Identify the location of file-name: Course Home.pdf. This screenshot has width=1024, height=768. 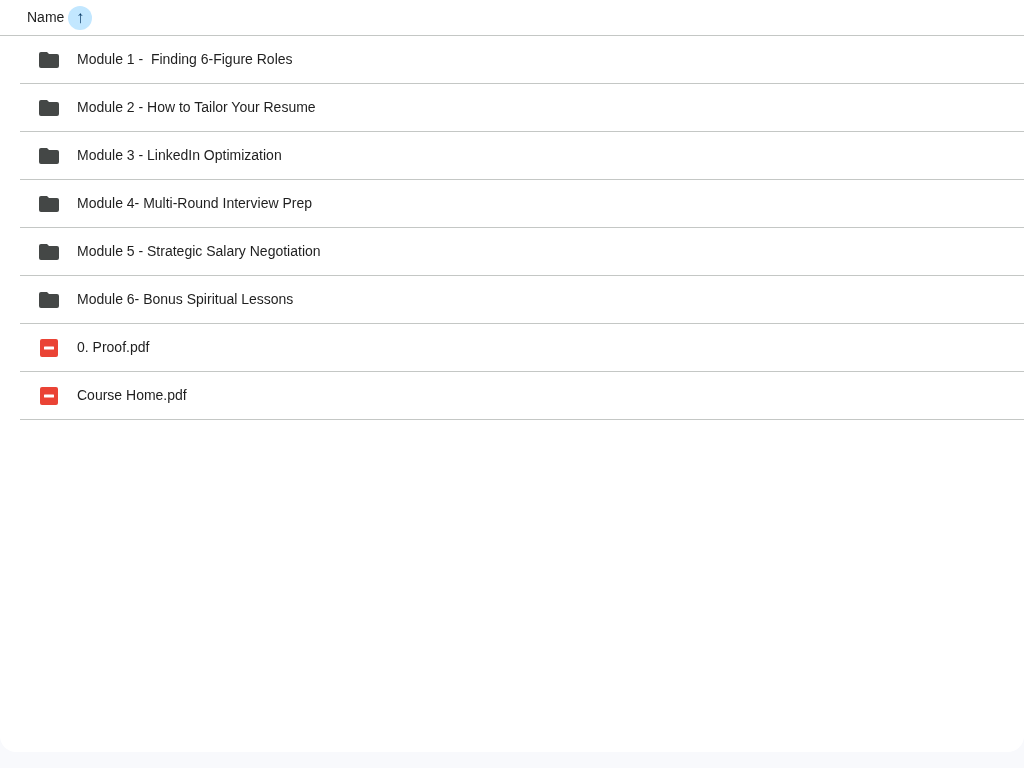
(132, 395).